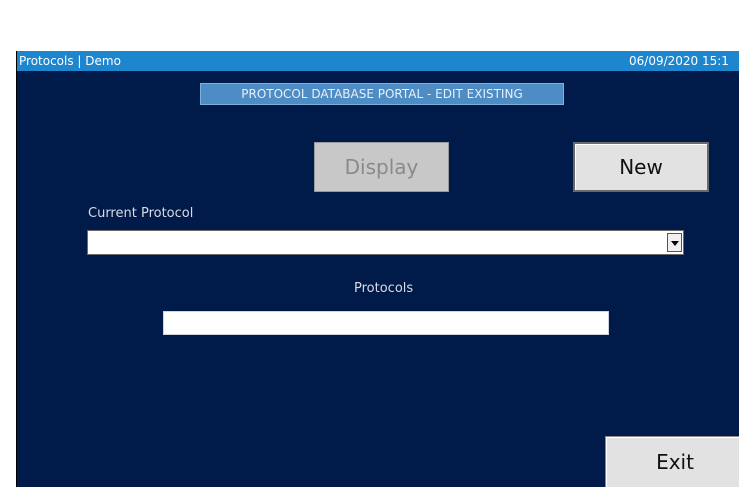  What do you see at coordinates (385, 242) in the screenshot?
I see `current-protocol-select` at bounding box center [385, 242].